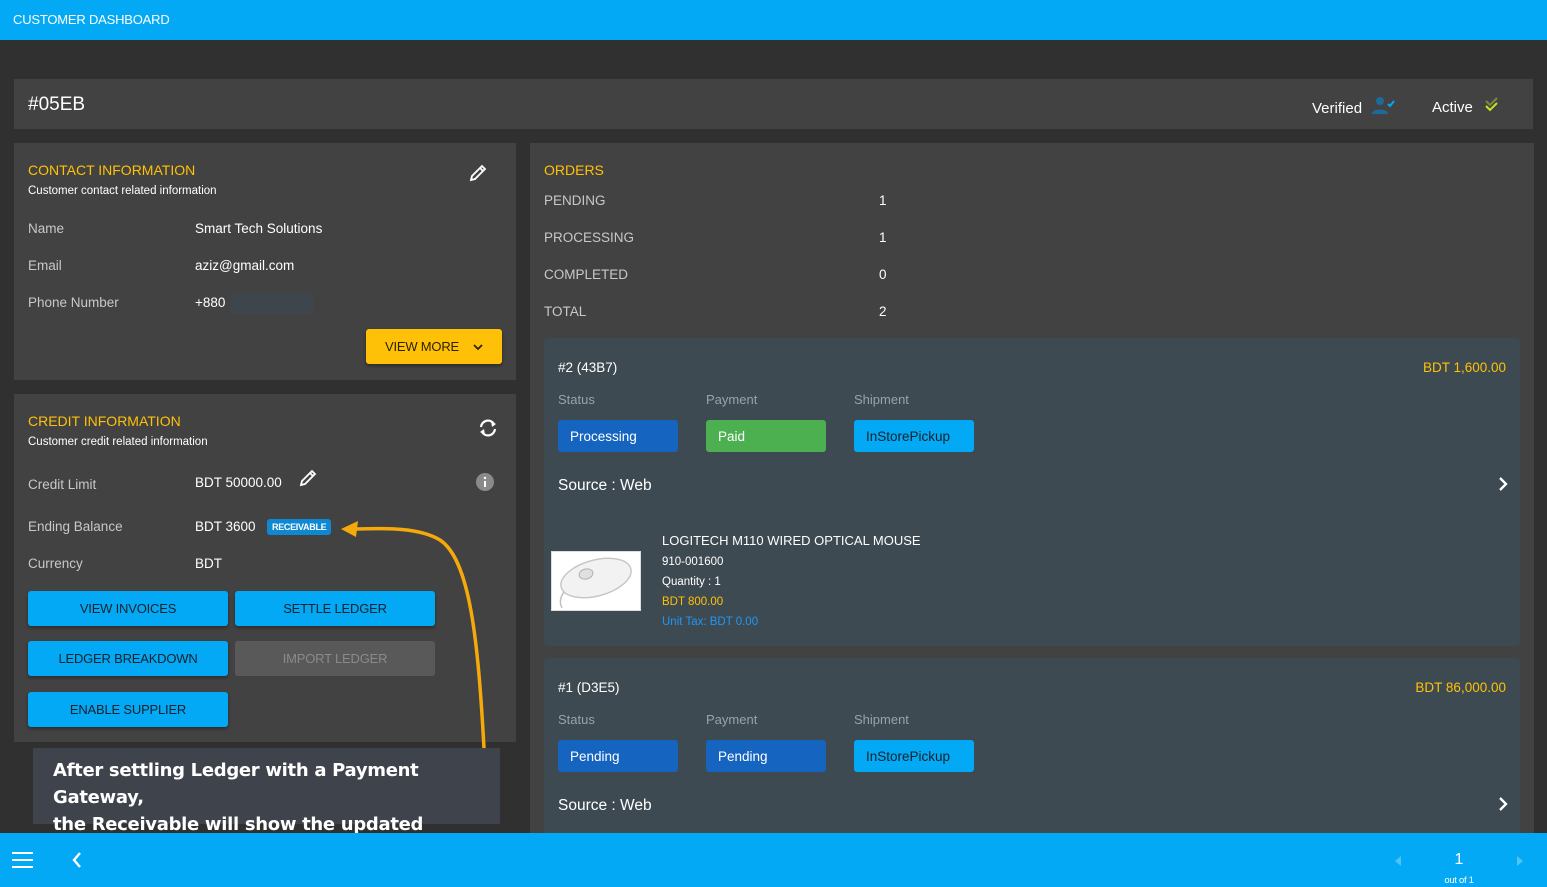 This screenshot has height=887, width=1547. I want to click on view-more-button: VIEW MORE, so click(434, 346).